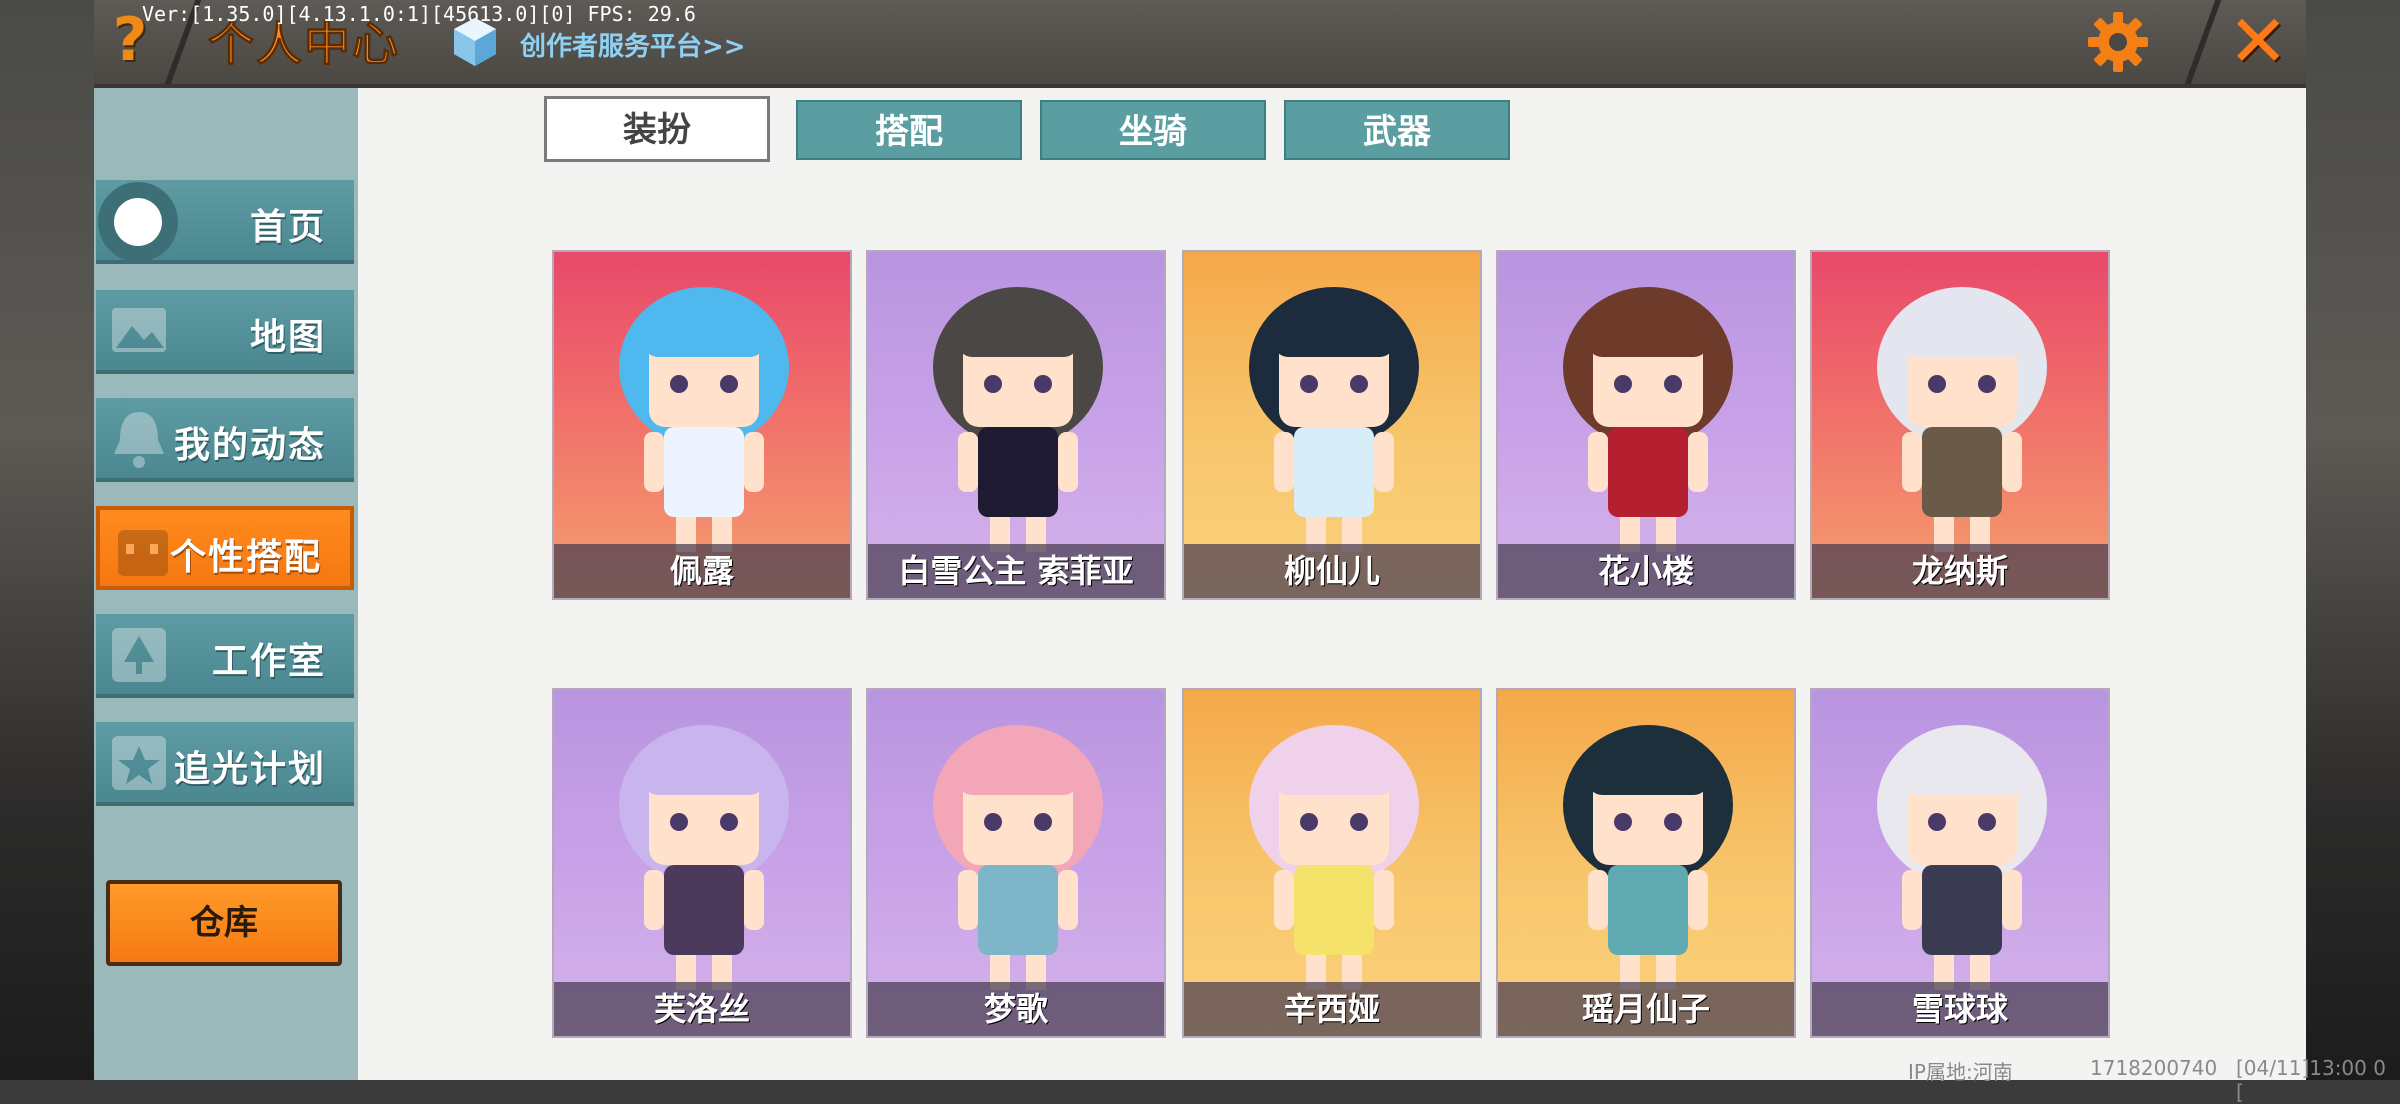  I want to click on creator-cube-icon, so click(475, 42).